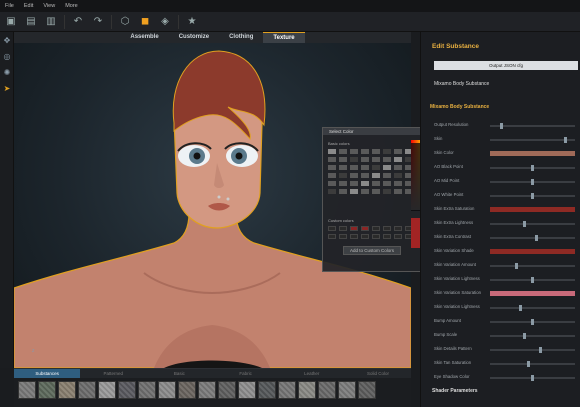 This screenshot has height=407, width=580. I want to click on new-scene-icon: ▣, so click(11, 22).